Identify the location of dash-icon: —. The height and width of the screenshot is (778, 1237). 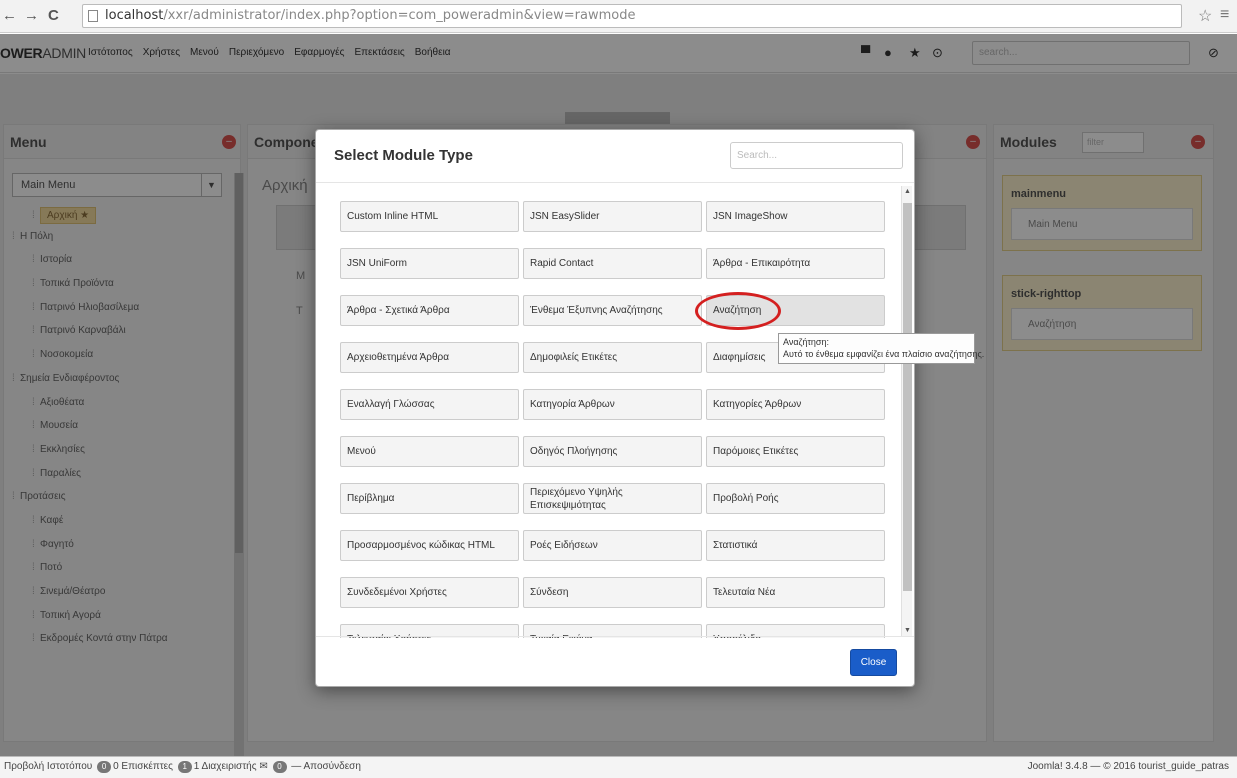
(296, 766).